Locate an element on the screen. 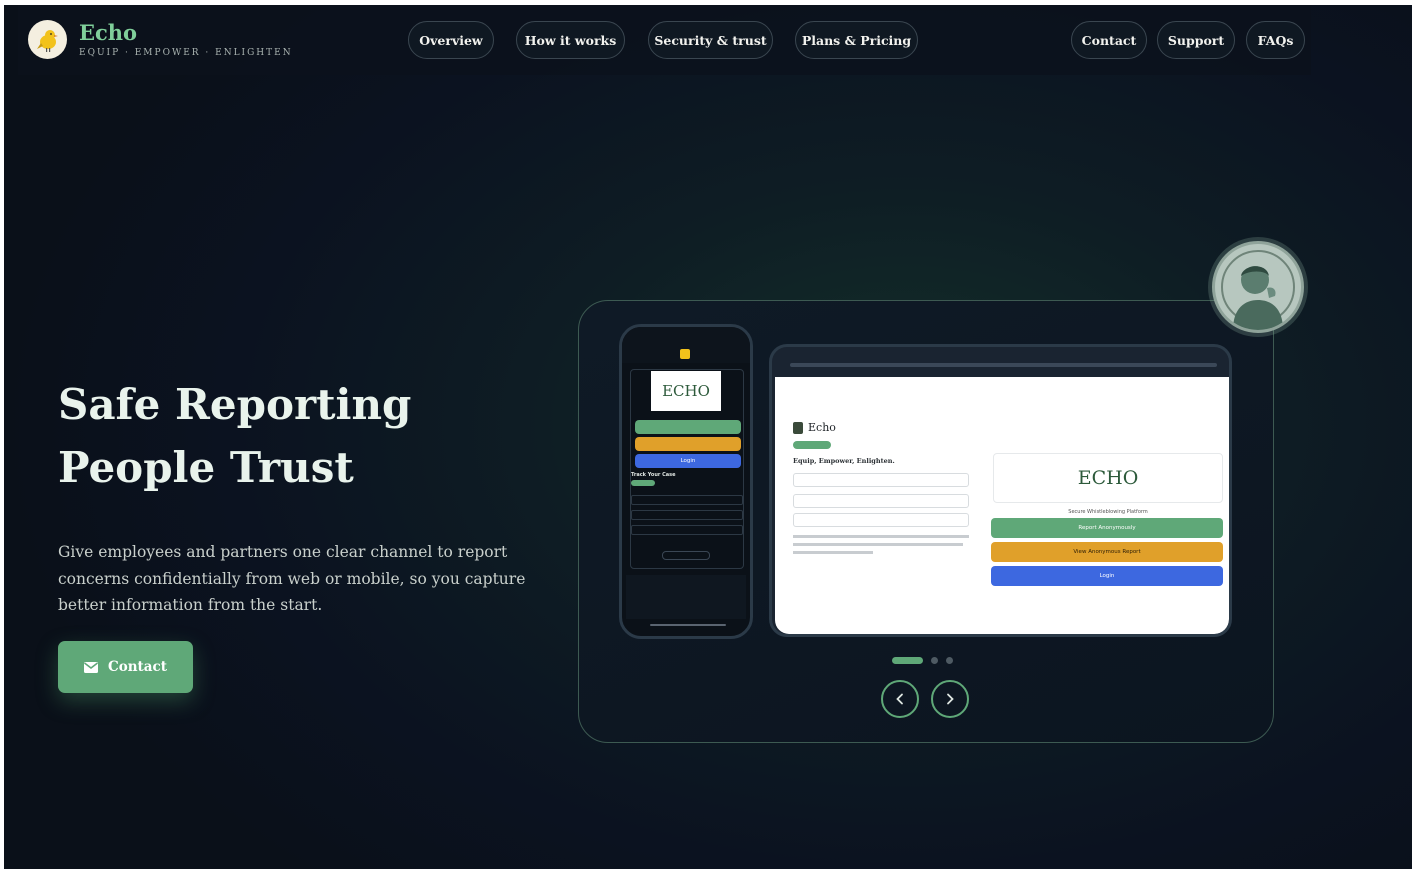 This screenshot has width=1416, height=872. carousel-dot-active is located at coordinates (907, 660).